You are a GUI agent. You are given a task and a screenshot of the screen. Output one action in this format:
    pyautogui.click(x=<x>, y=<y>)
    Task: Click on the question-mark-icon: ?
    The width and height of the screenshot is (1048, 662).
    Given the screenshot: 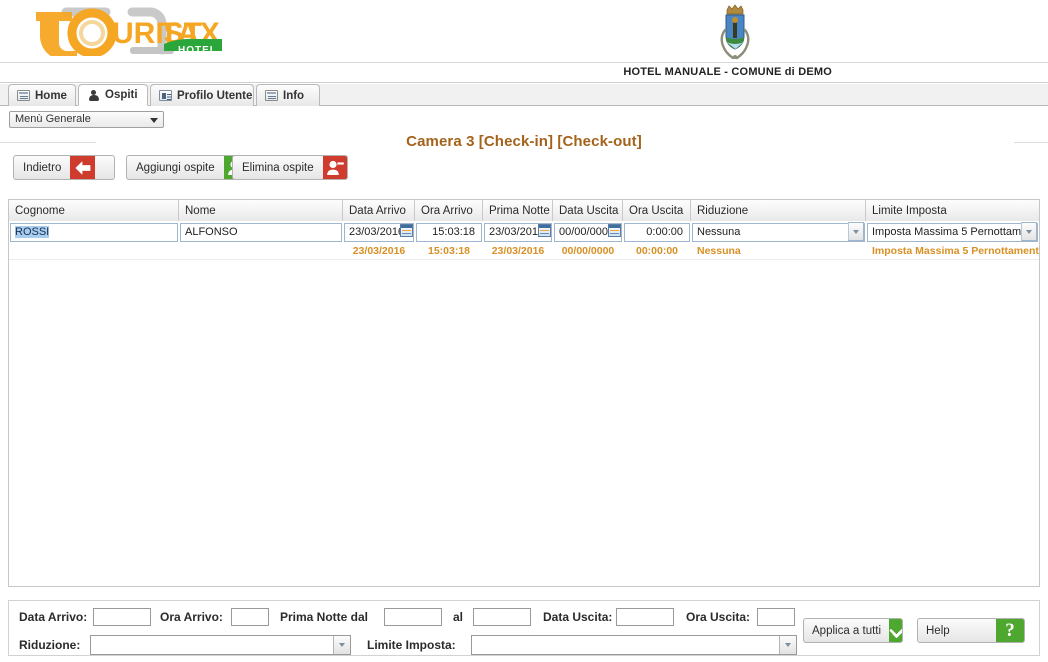 What is the action you would take?
    pyautogui.click(x=1010, y=630)
    